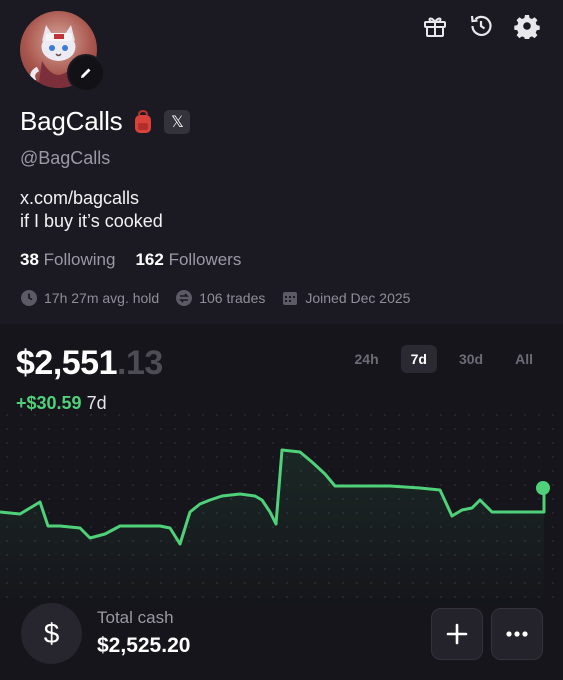 The image size is (563, 680). I want to click on followers-count: 162, so click(149, 259).